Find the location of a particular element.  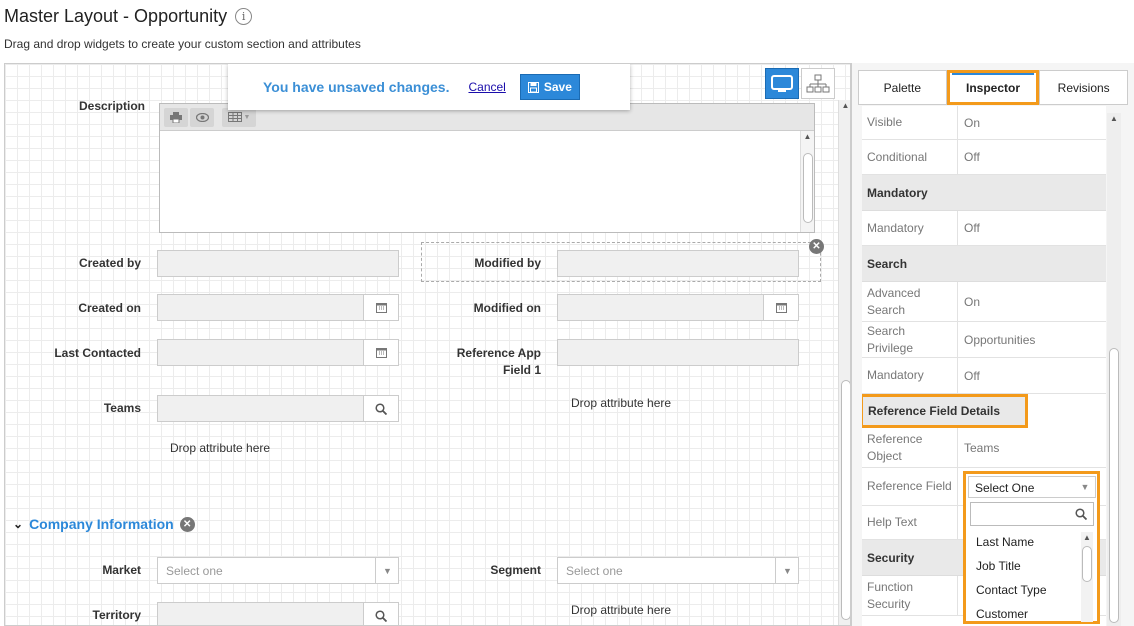

property-row: Conditional Off is located at coordinates (984, 157).